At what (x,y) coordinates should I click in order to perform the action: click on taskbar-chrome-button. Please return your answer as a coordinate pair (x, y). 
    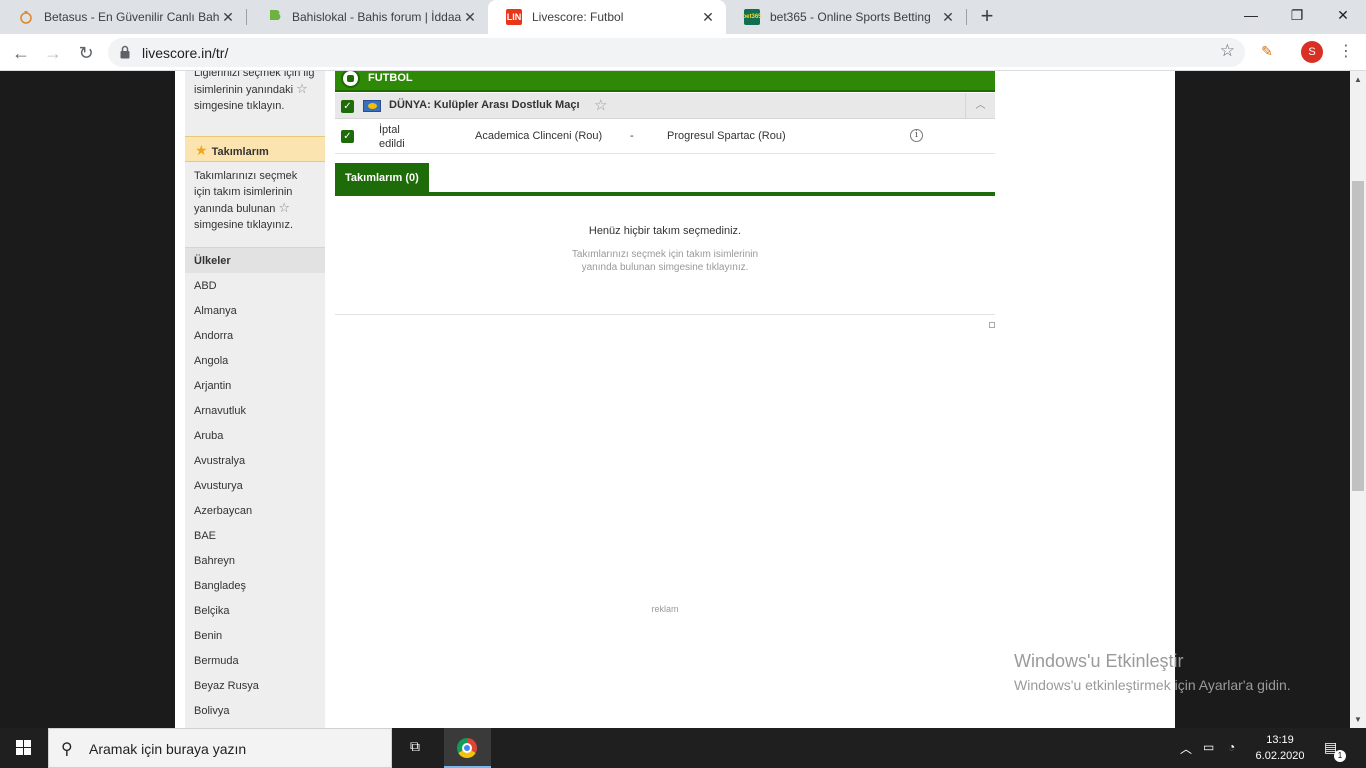
    Looking at the image, I should click on (467, 748).